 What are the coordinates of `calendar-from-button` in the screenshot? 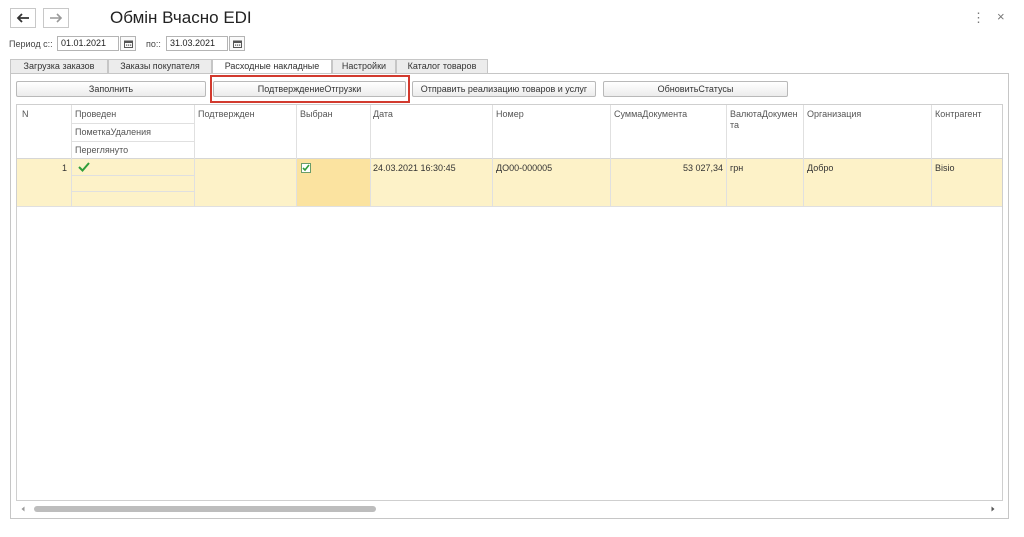 It's located at (128, 43).